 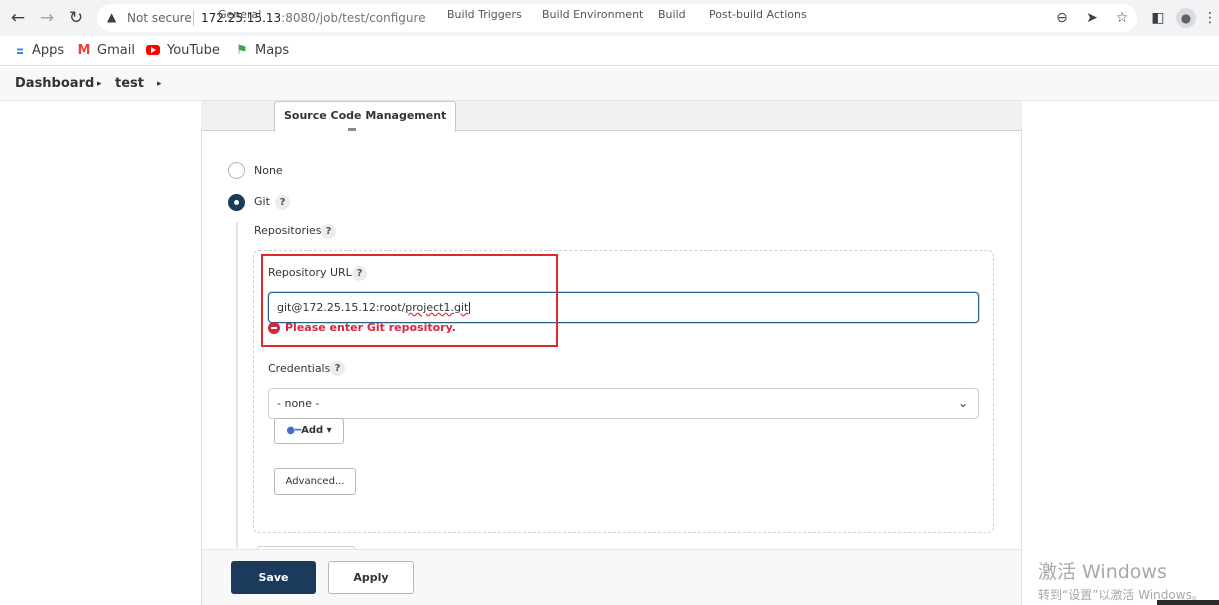 What do you see at coordinates (272, 50) in the screenshot?
I see `bookmark-label: Maps` at bounding box center [272, 50].